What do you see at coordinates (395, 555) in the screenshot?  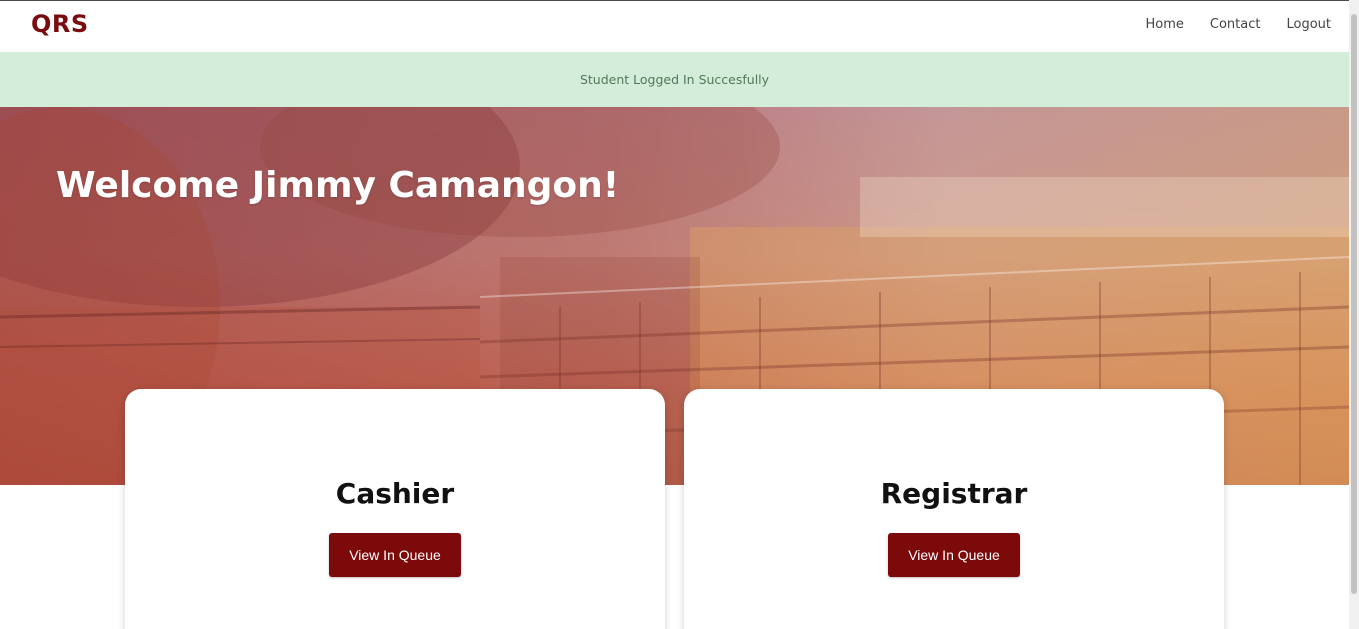 I see `cashier-view-queue-button: View In Queue` at bounding box center [395, 555].